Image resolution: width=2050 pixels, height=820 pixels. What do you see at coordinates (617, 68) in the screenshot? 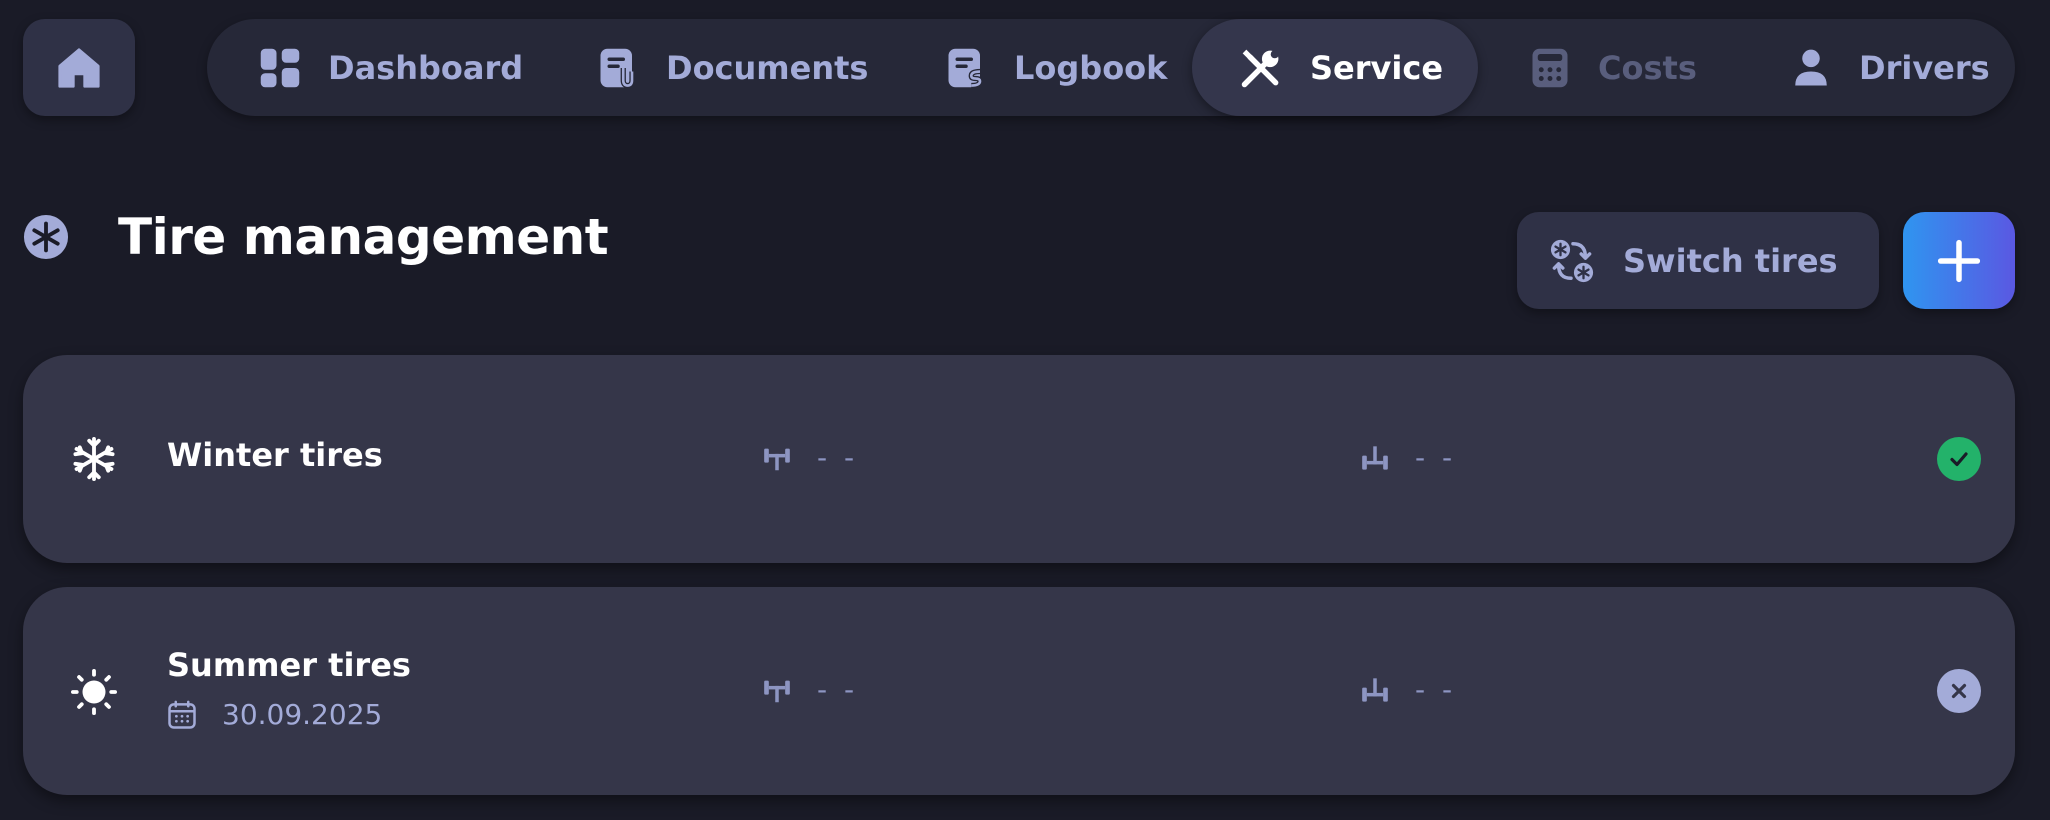
I see `document-attachment-icon` at bounding box center [617, 68].